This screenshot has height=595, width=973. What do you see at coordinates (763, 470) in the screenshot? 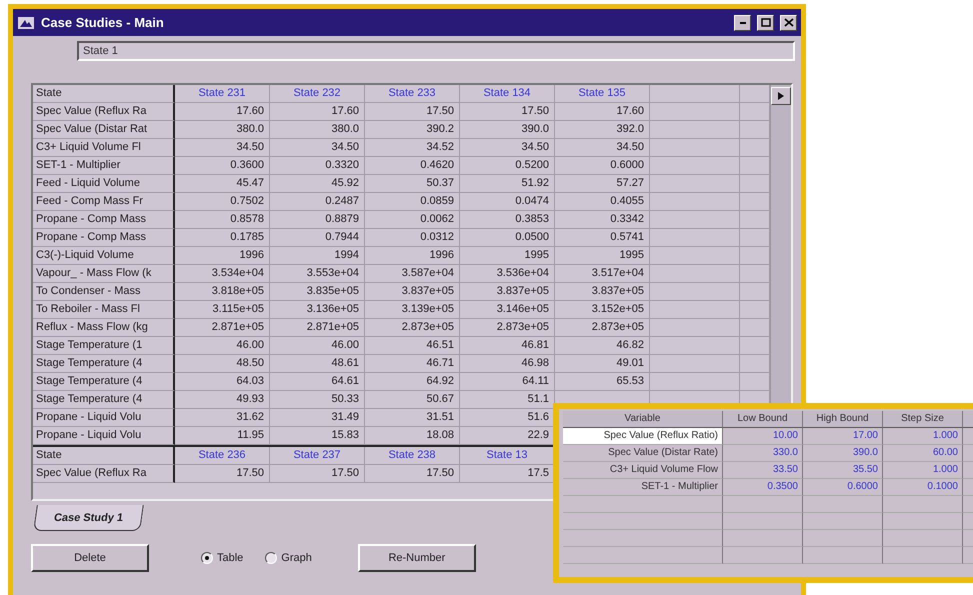
I see `table-cell: 33.50` at bounding box center [763, 470].